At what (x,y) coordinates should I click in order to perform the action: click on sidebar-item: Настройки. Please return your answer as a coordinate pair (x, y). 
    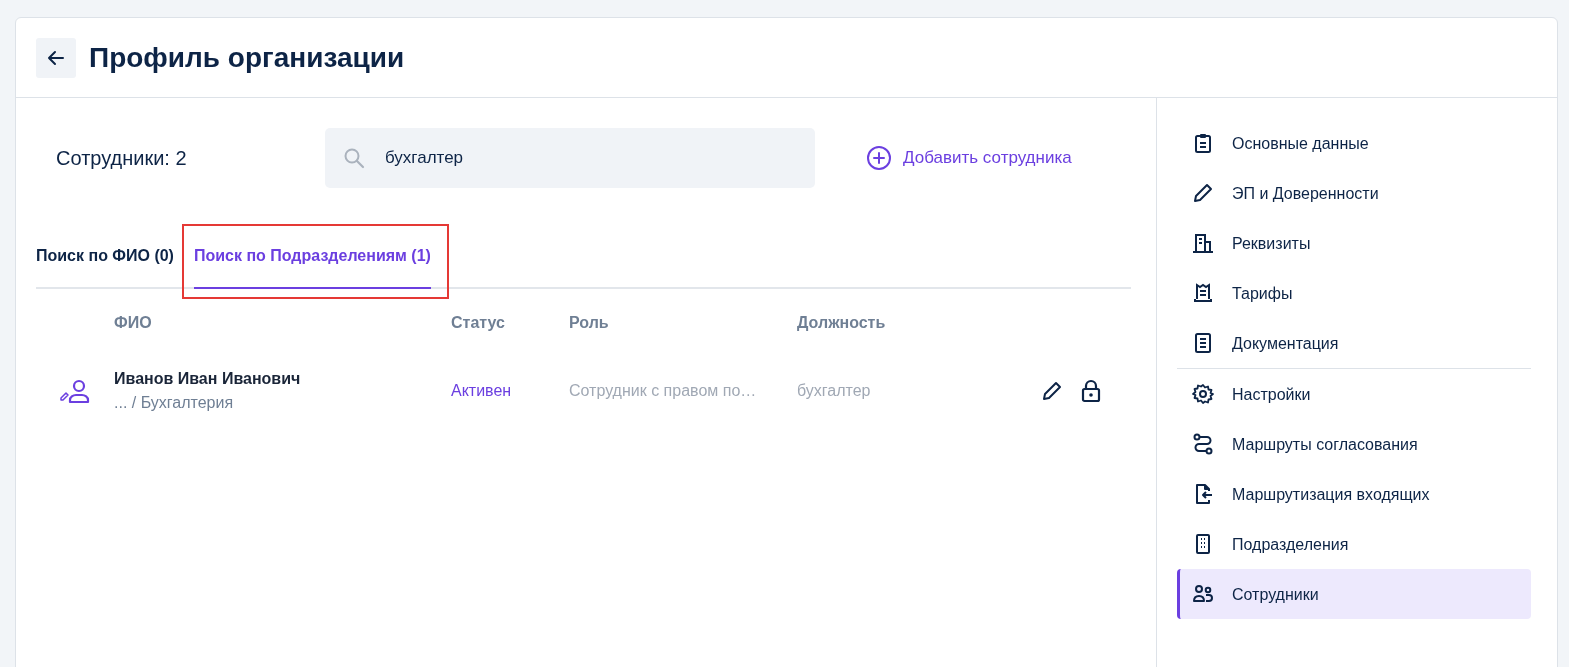
    Looking at the image, I should click on (1354, 394).